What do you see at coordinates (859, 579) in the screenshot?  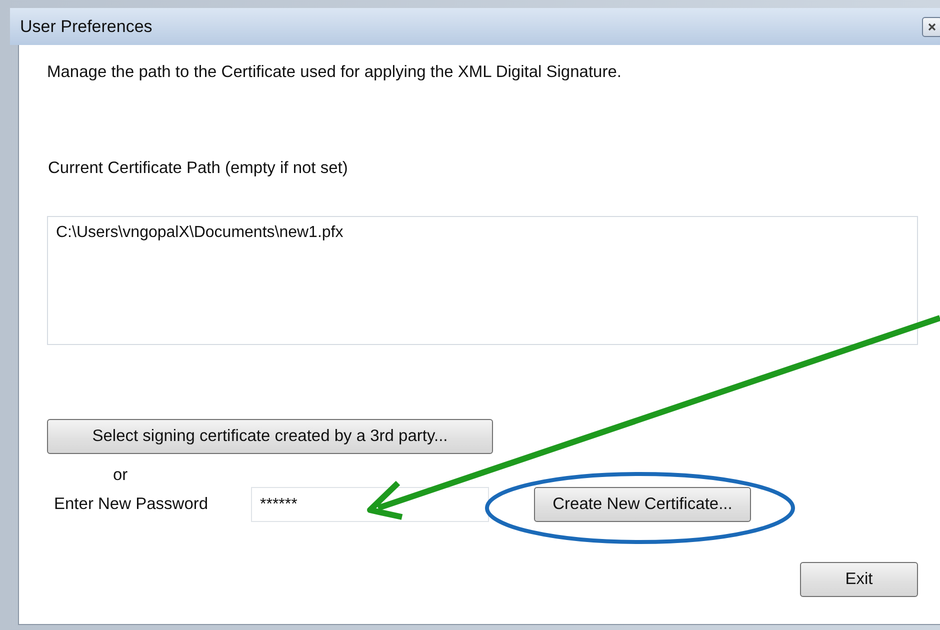 I see `exit-button: Exit` at bounding box center [859, 579].